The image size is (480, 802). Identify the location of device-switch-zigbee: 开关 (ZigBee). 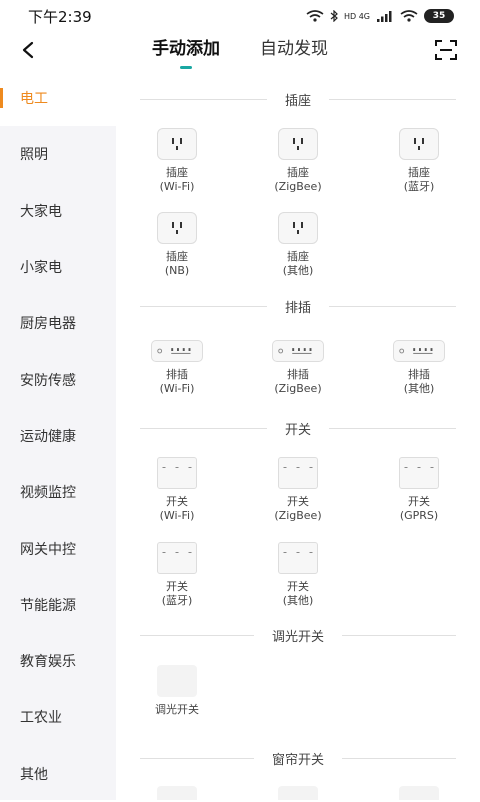
(298, 490).